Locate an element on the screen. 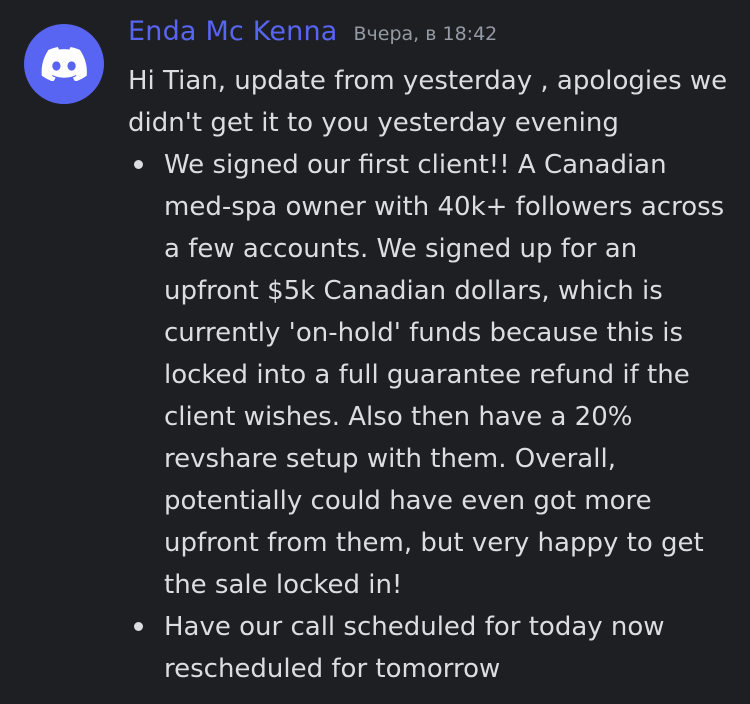 This screenshot has height=704, width=750. avatar is located at coordinates (64, 64).